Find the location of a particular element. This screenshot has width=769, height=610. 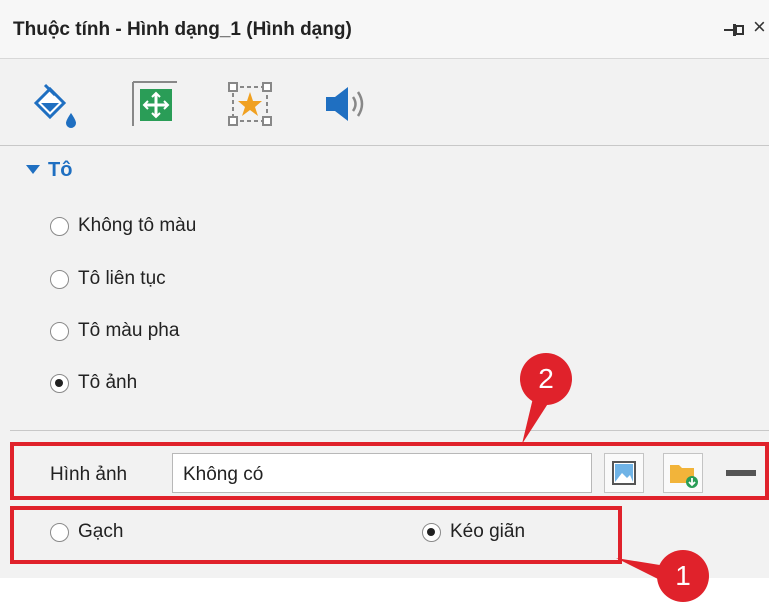

callout-pointers is located at coordinates (594, 489).